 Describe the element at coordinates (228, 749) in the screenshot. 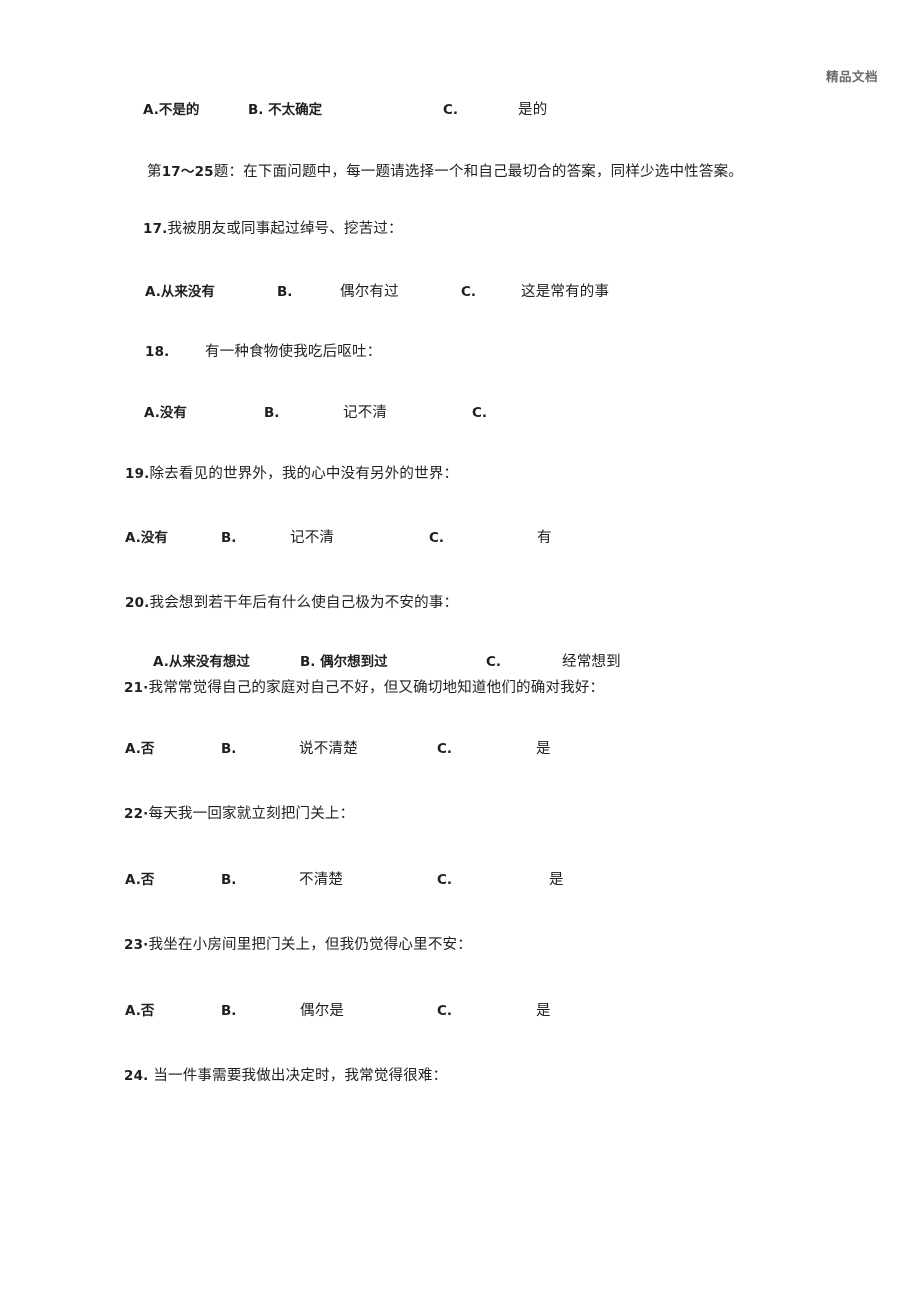

I see `question-21-option-b-label: B.` at that location.